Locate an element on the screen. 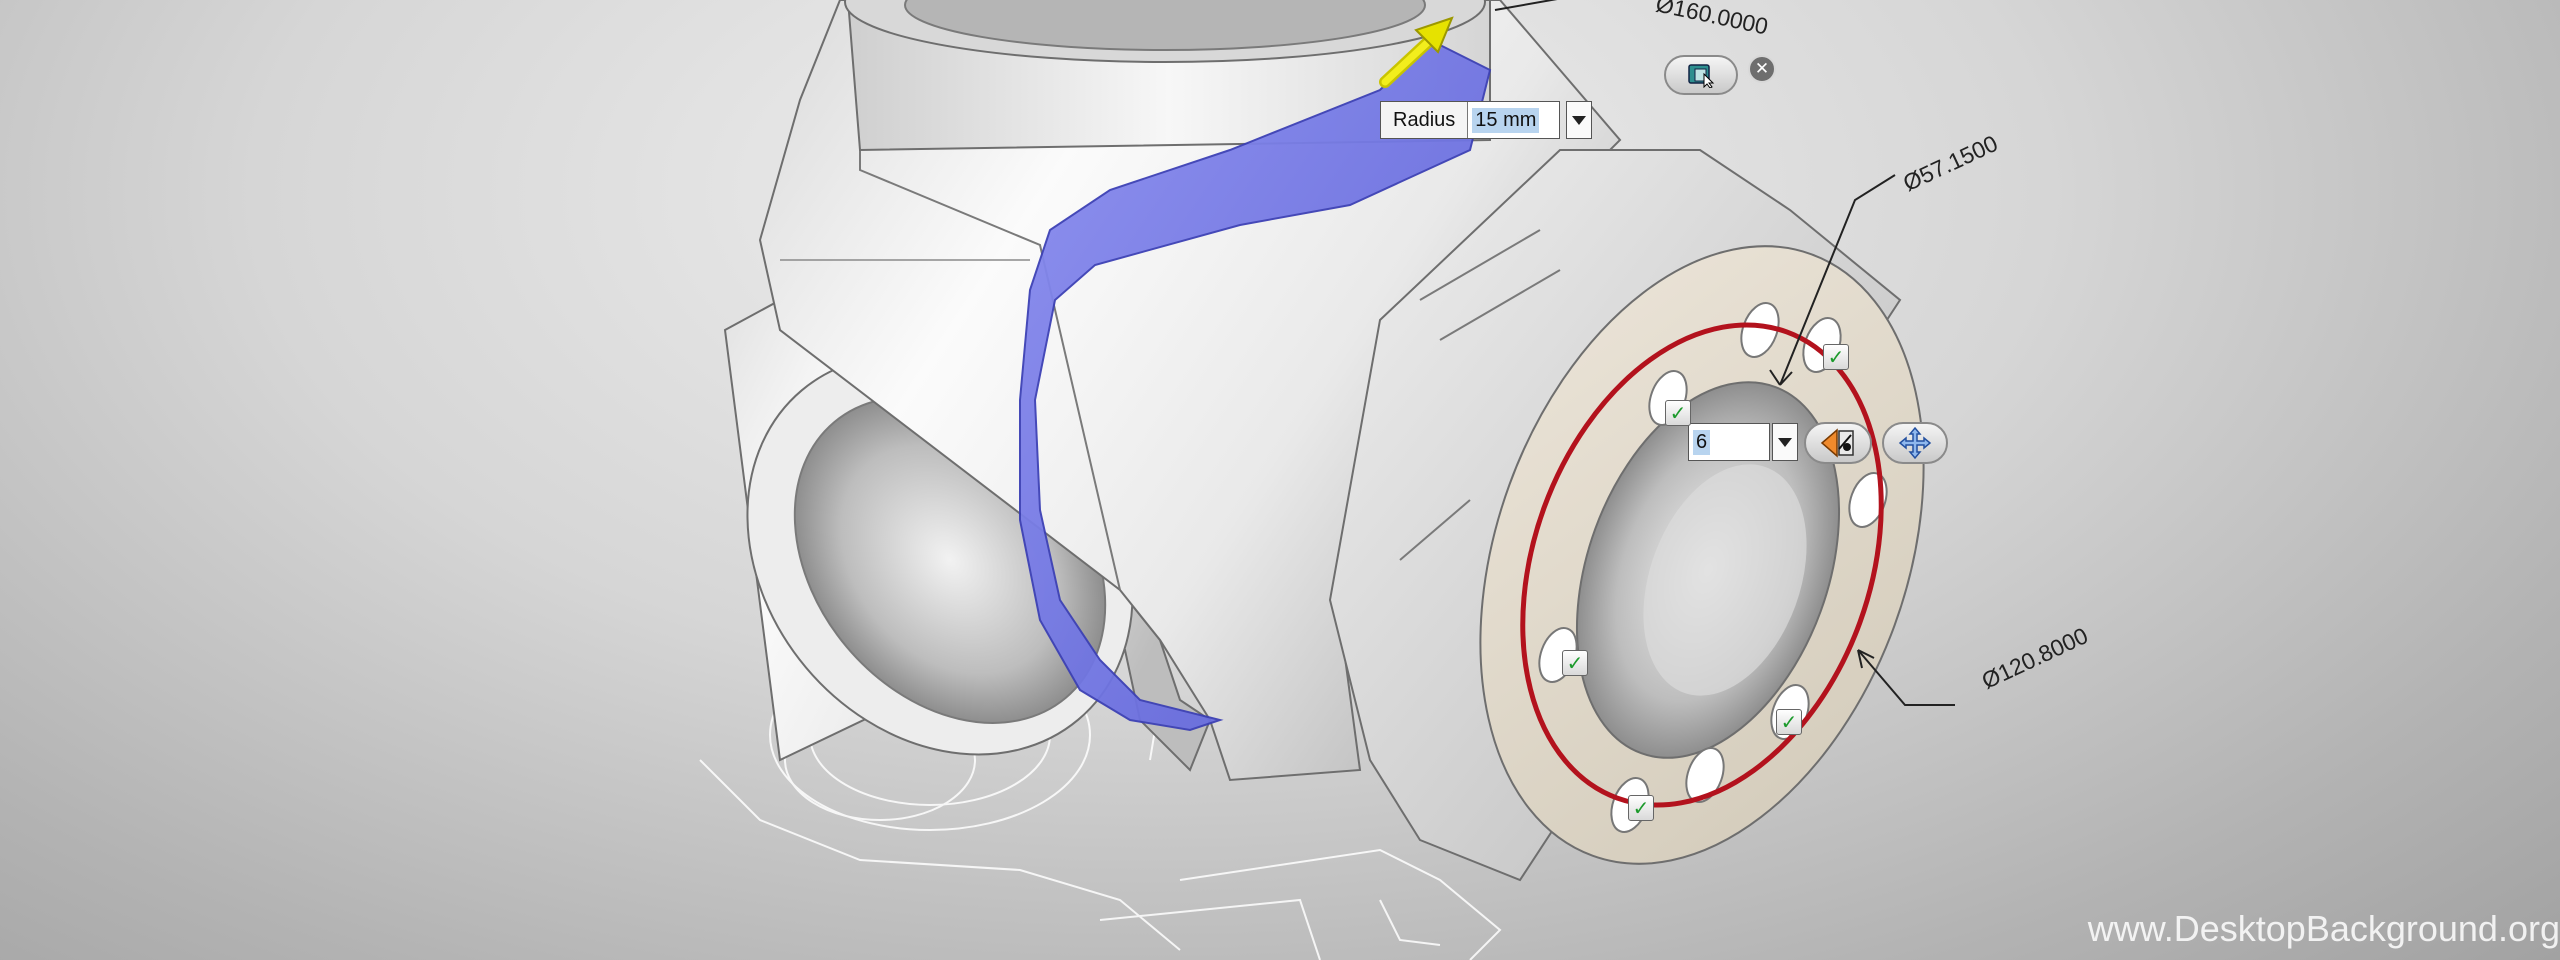  radius-label: Radius is located at coordinates (1425, 120).